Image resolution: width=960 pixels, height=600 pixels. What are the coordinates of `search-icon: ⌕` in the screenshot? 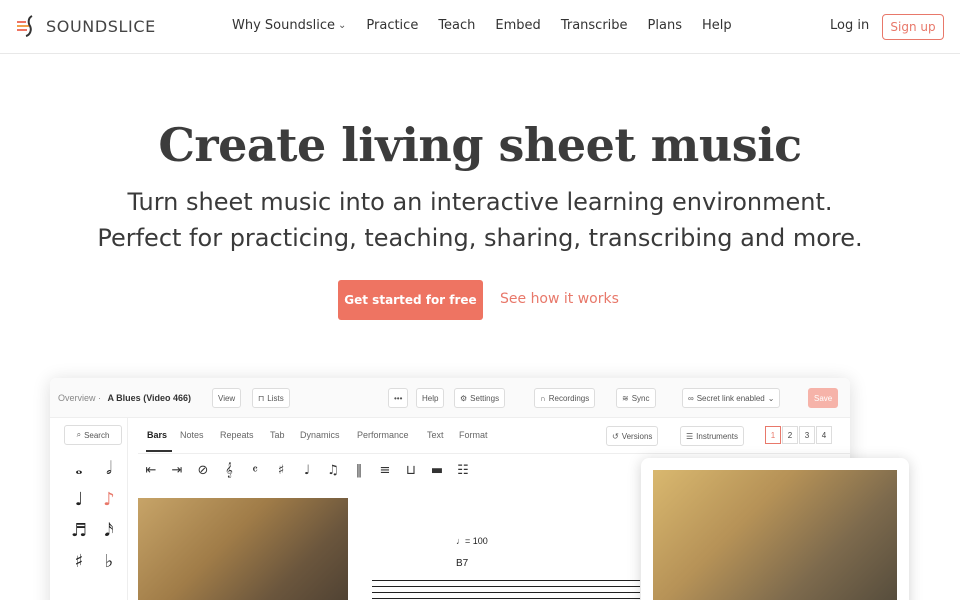 It's located at (79, 434).